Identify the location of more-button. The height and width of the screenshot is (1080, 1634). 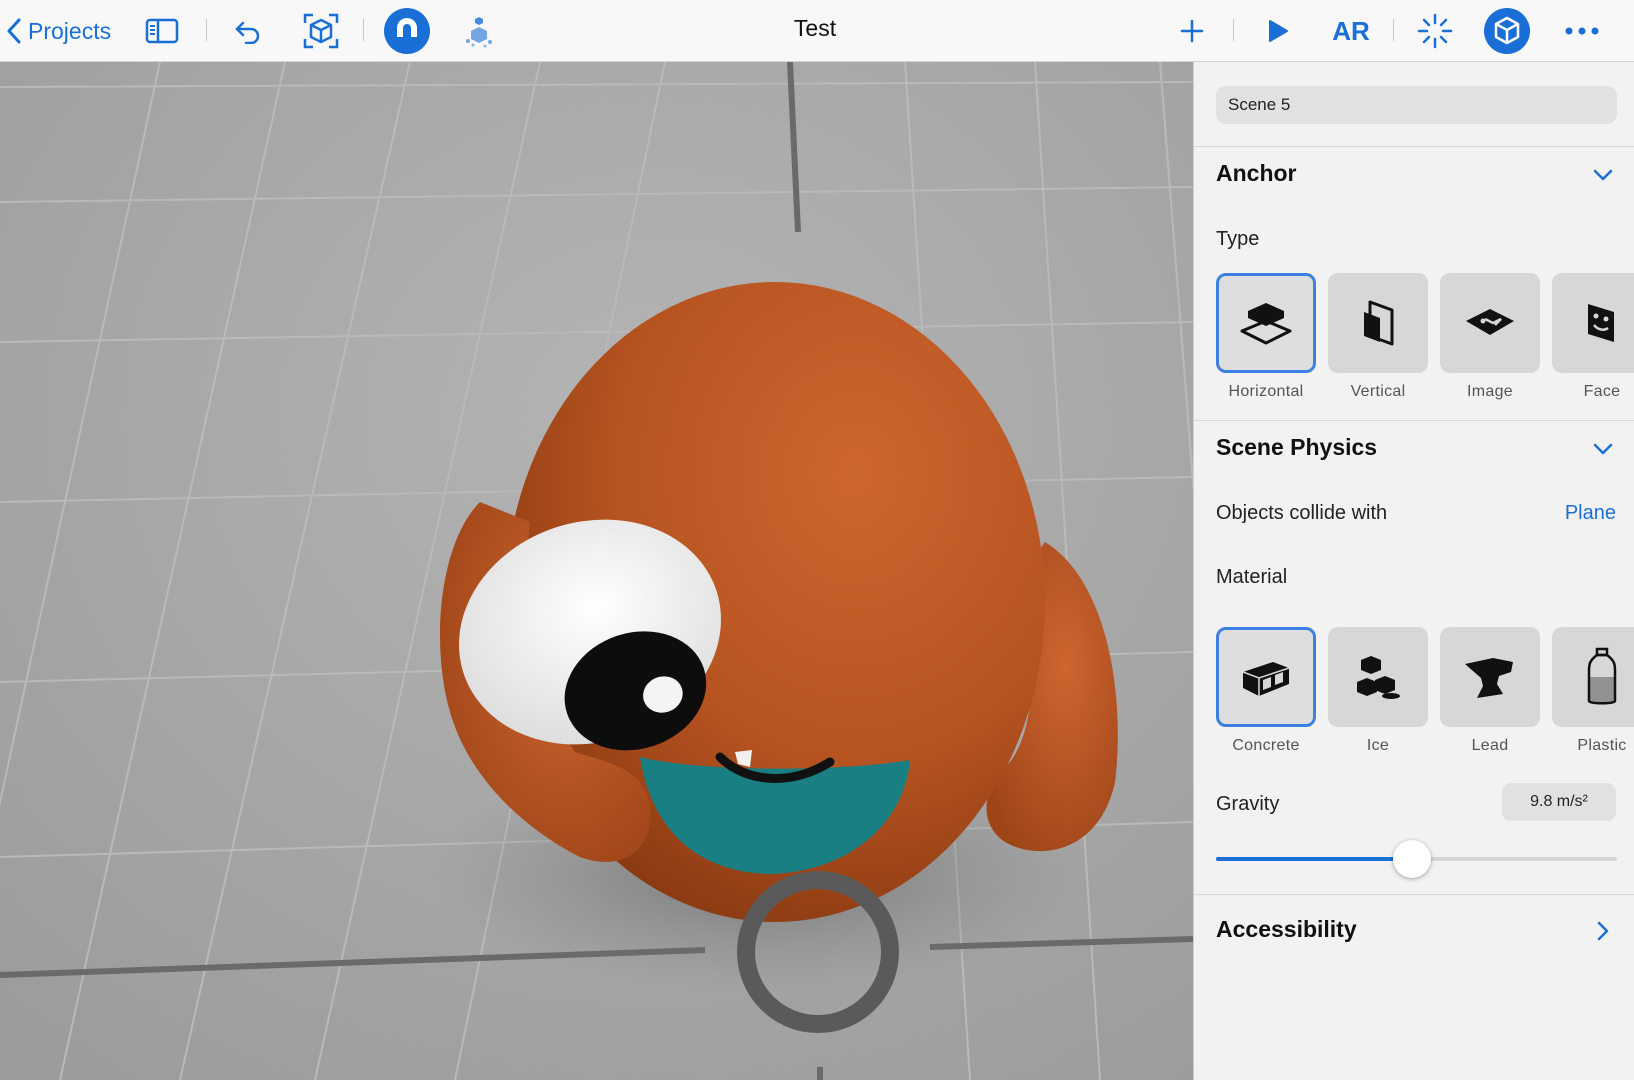
(1582, 31).